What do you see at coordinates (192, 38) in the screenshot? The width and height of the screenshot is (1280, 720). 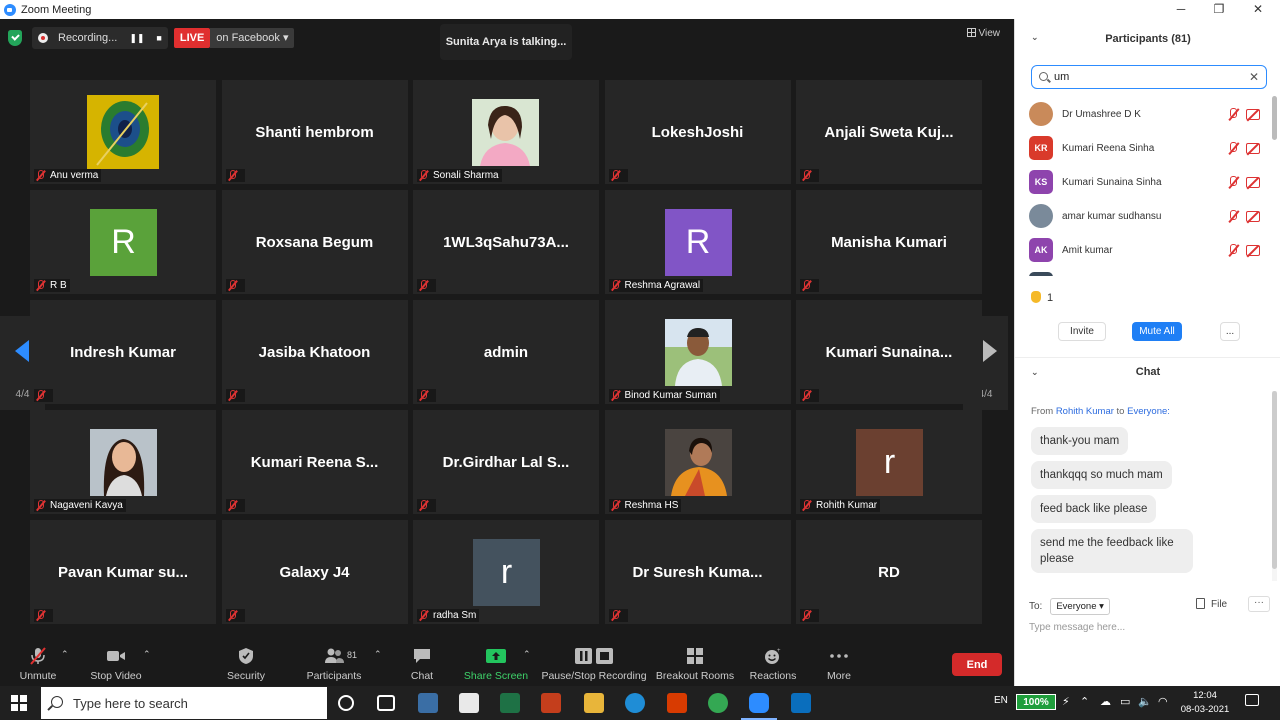 I see `live-badge: LIVE` at bounding box center [192, 38].